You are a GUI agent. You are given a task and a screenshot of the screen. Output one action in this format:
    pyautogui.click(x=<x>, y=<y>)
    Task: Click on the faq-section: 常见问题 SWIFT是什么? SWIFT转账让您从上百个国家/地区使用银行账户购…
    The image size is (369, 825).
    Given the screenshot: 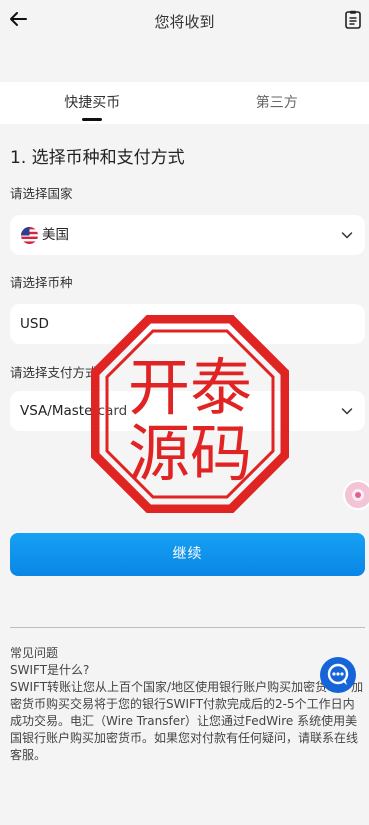 What is the action you would take?
    pyautogui.click(x=187, y=704)
    